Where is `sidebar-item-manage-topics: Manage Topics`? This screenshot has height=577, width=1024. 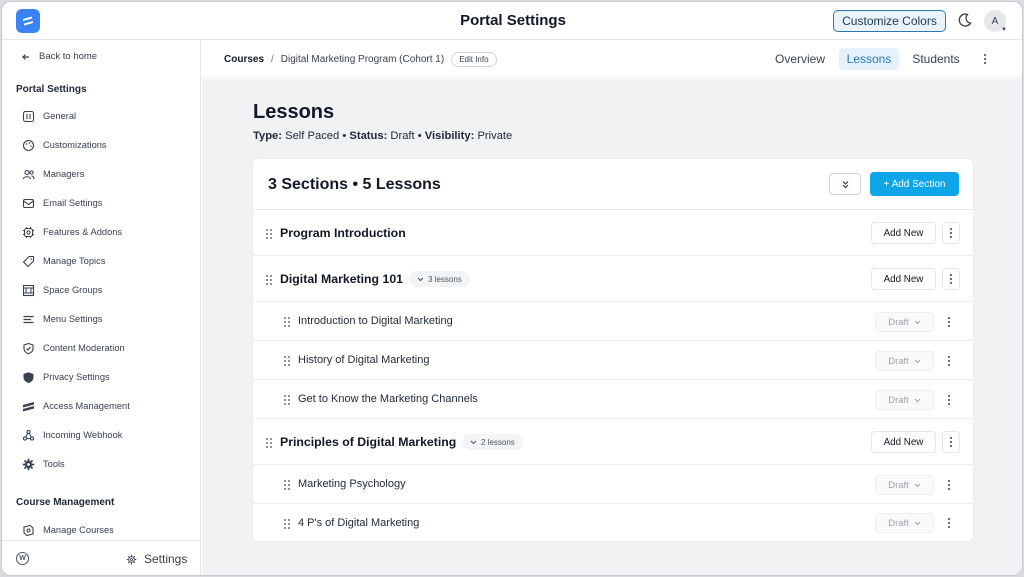
sidebar-item-manage-topics: Manage Topics is located at coordinates (63, 261).